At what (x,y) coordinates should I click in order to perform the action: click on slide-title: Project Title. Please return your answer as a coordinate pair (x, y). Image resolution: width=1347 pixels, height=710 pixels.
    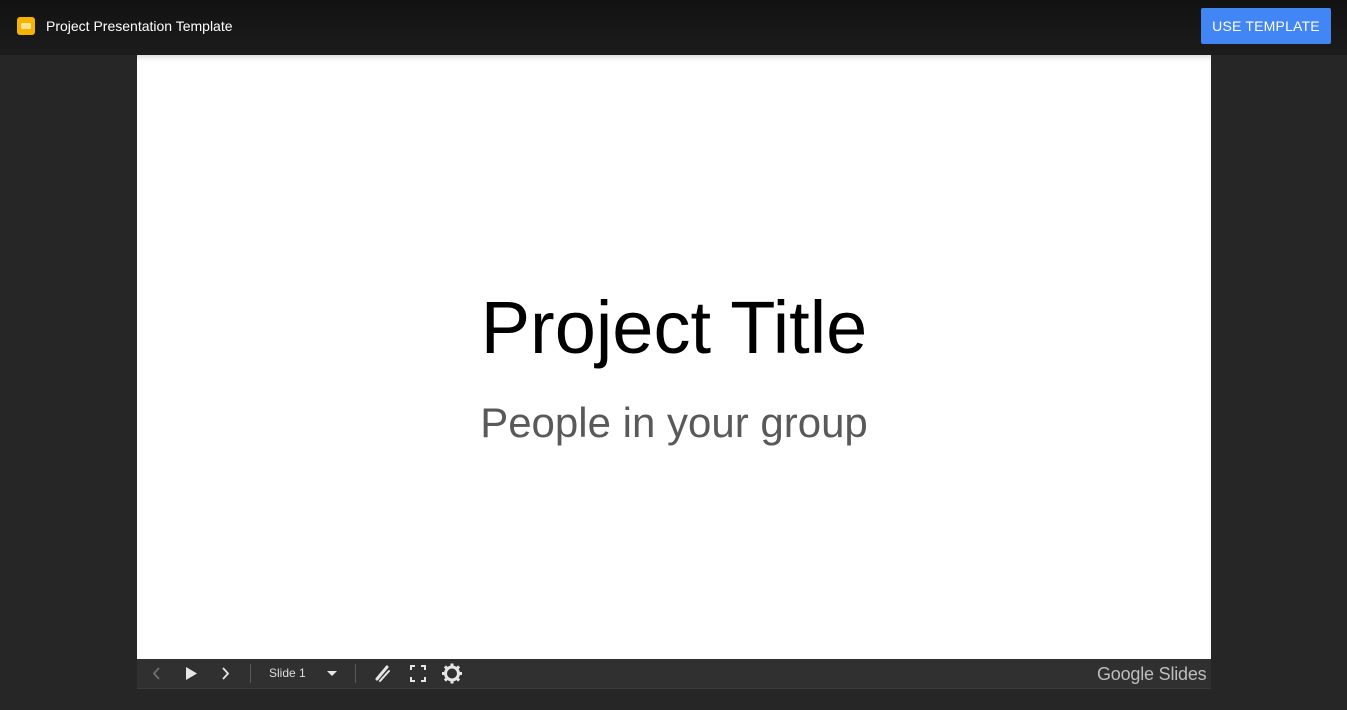
    Looking at the image, I should click on (674, 327).